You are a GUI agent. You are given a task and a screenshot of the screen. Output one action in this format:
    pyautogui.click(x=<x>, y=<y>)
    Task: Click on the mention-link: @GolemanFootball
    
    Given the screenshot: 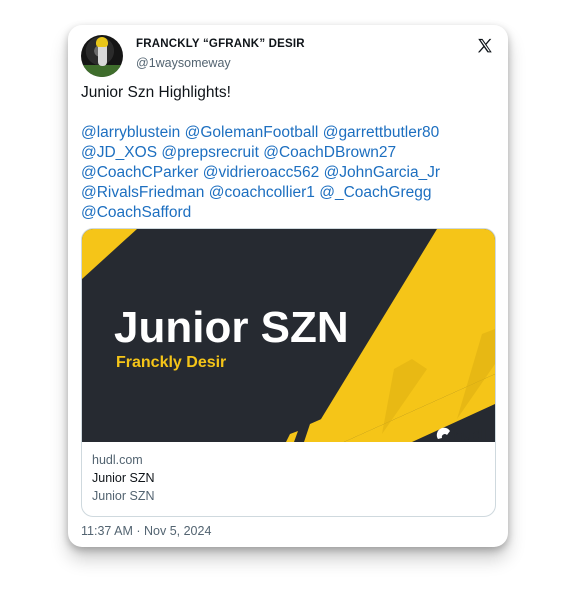 What is the action you would take?
    pyautogui.click(x=252, y=132)
    